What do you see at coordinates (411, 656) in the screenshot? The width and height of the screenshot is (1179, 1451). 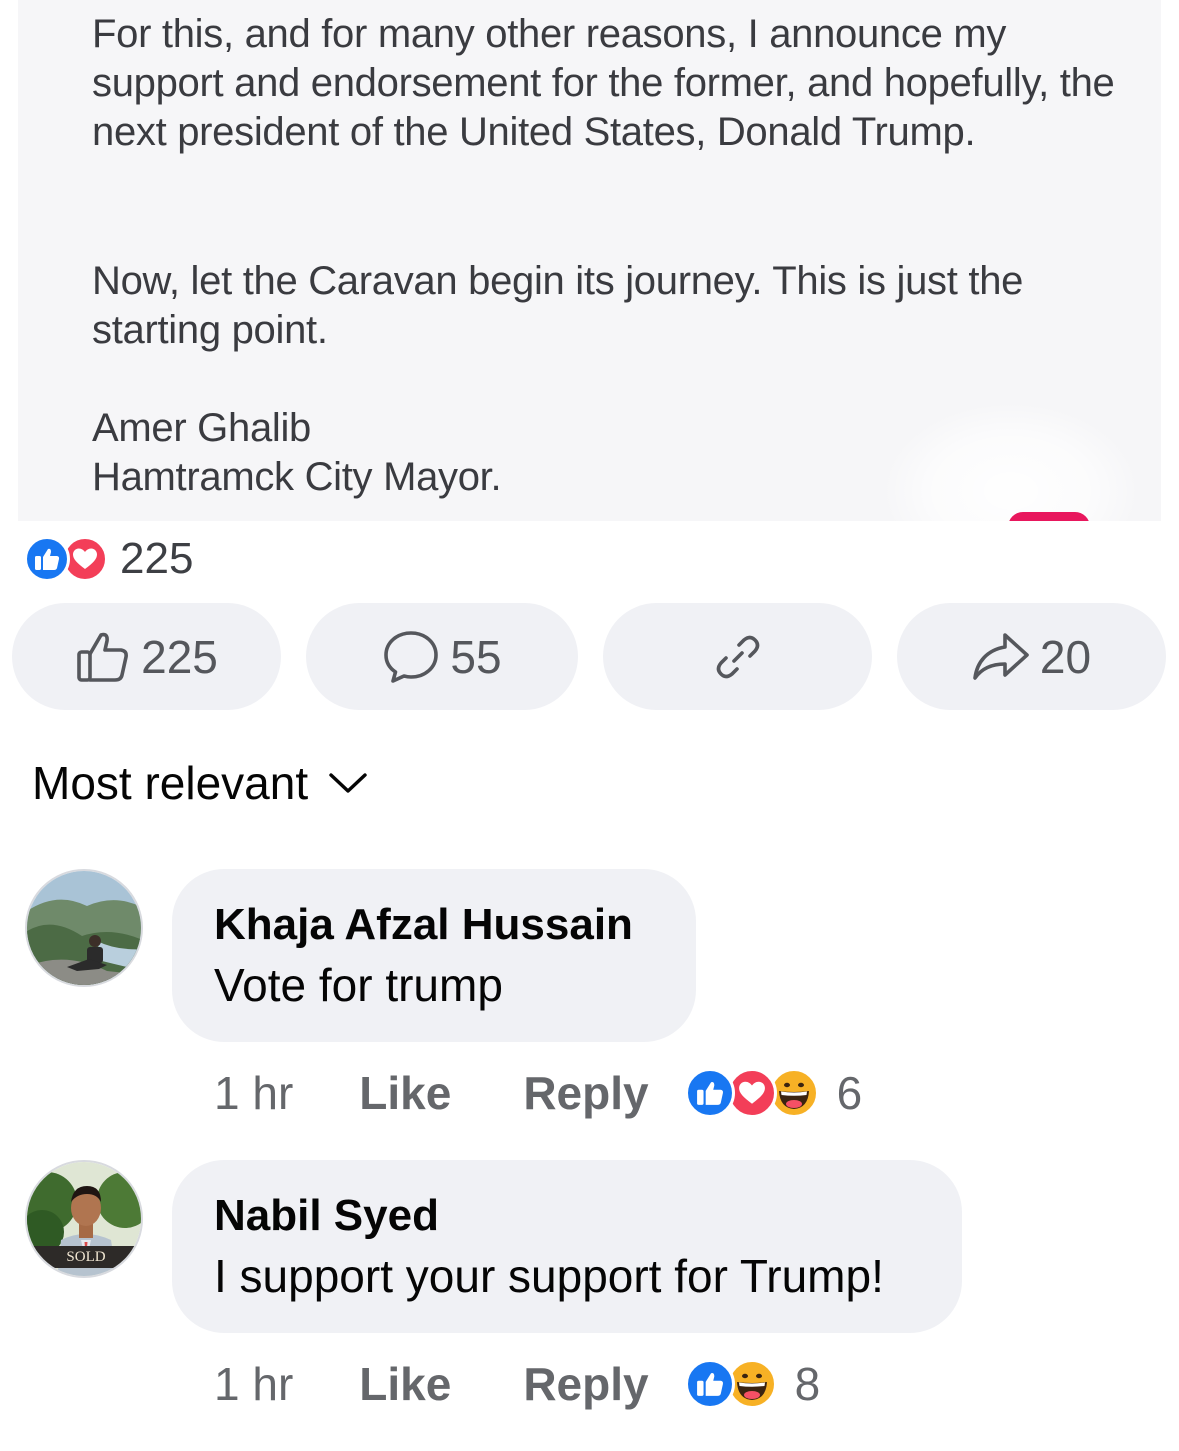 I see `comment-bubble-icon` at bounding box center [411, 656].